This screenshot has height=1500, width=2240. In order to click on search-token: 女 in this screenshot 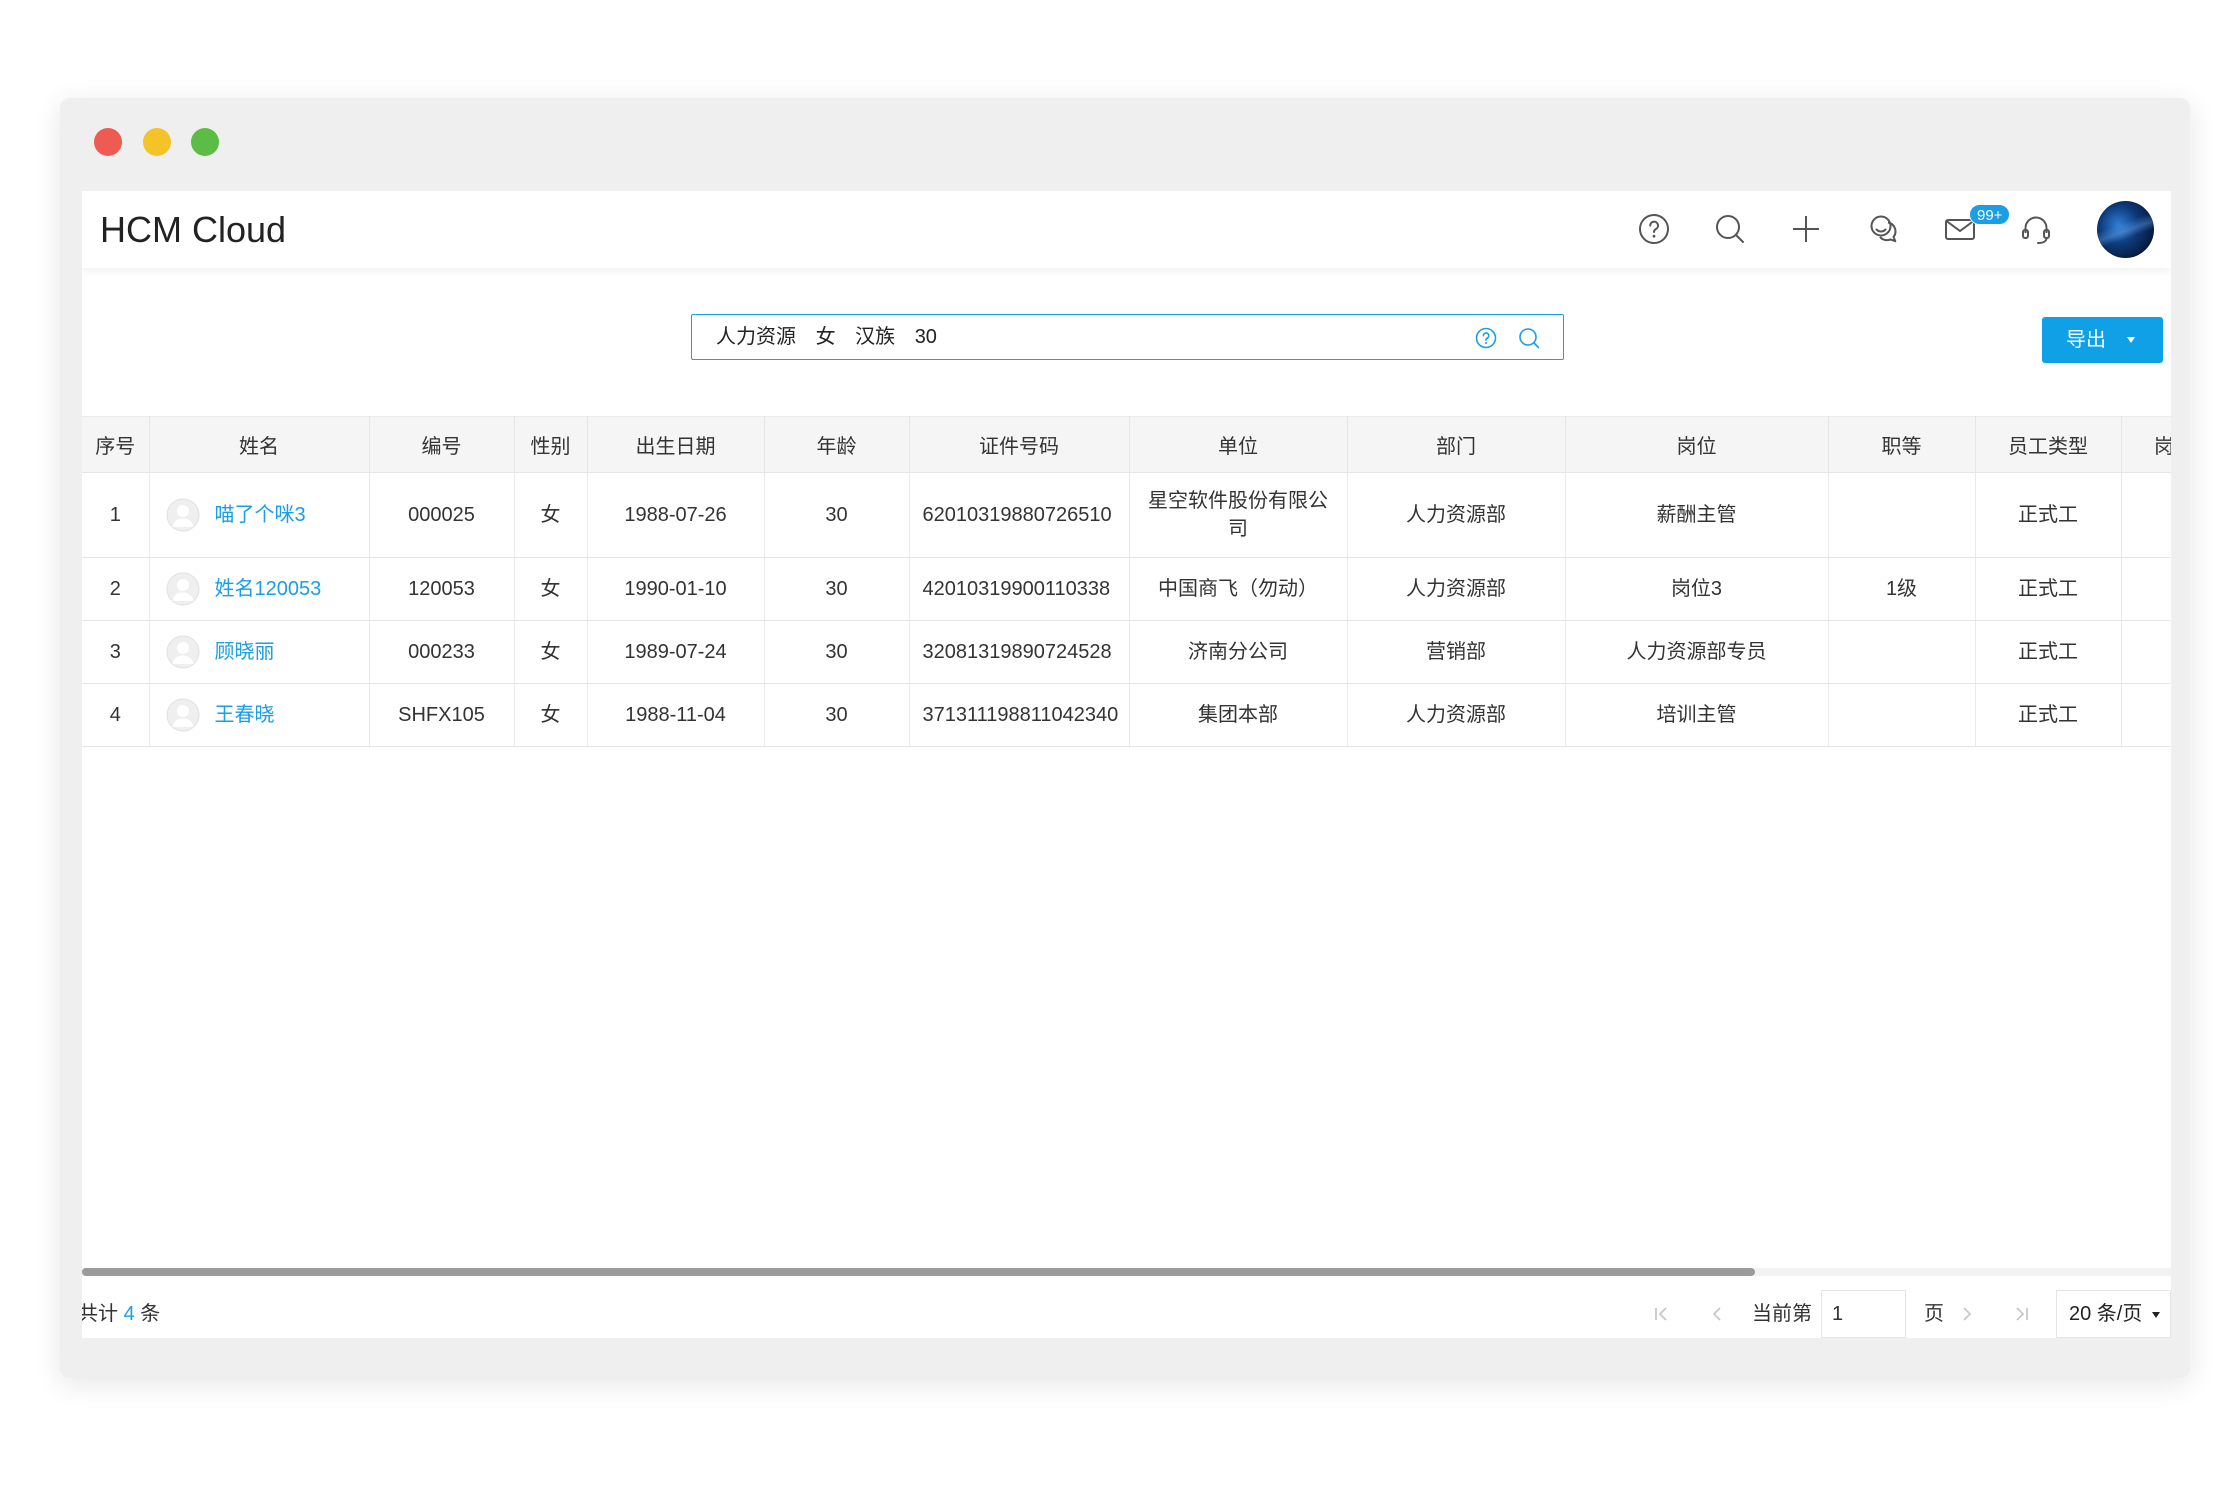, I will do `click(826, 337)`.